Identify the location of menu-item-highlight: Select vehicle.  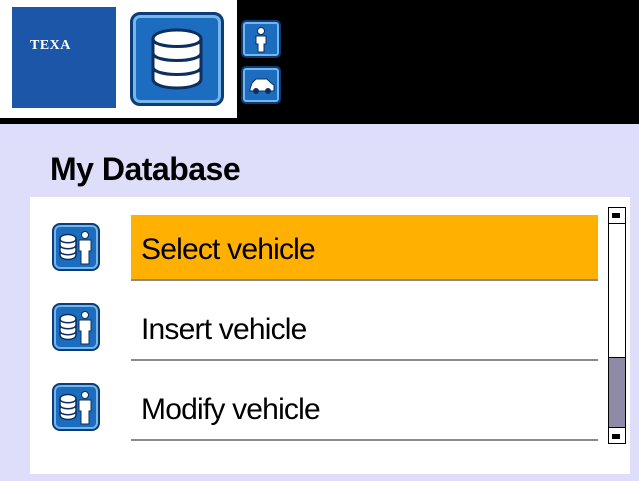
(364, 248).